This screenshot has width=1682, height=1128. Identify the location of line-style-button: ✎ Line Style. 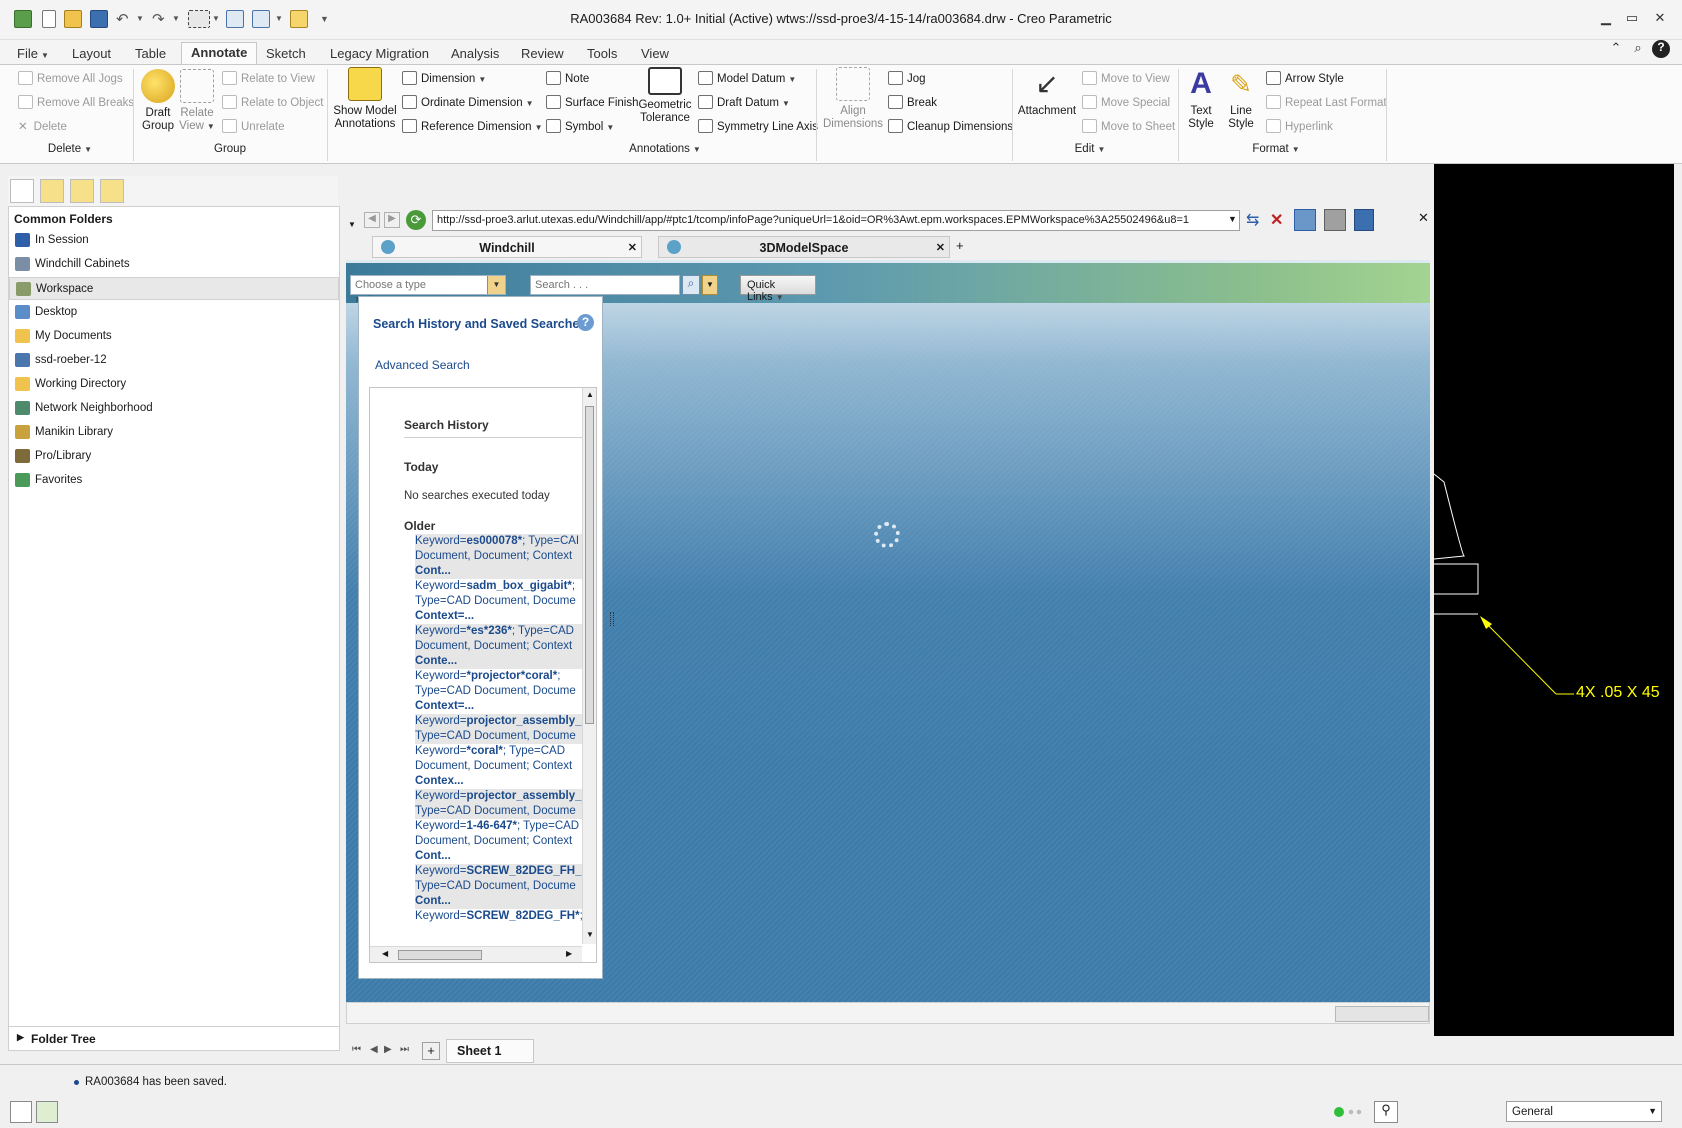
(1241, 99).